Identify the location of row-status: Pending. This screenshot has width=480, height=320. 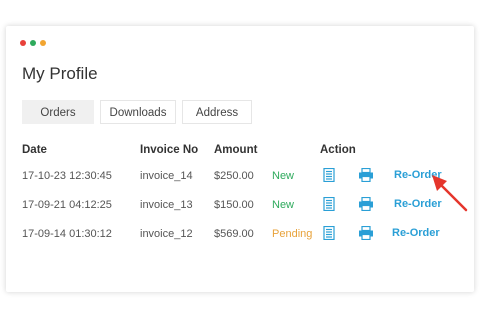
(292, 234).